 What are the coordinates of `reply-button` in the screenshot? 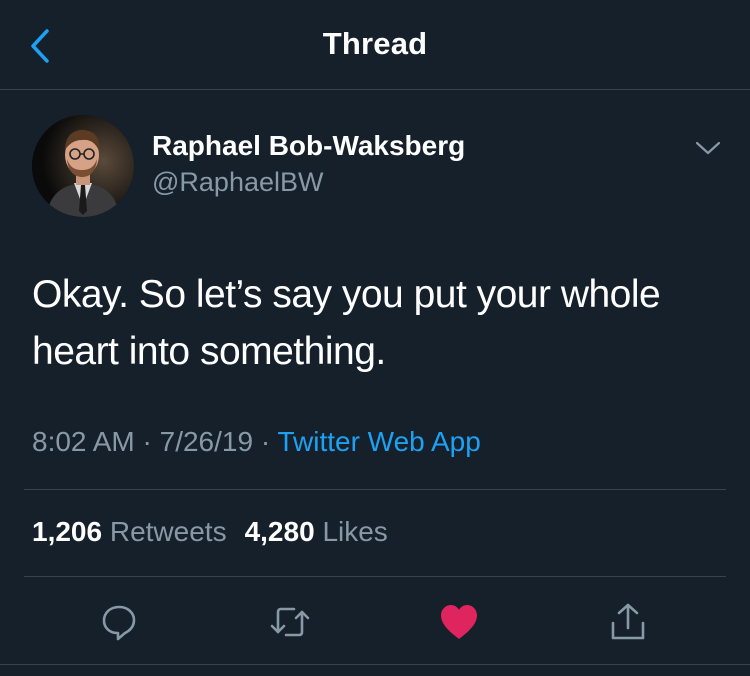 It's located at (119, 622).